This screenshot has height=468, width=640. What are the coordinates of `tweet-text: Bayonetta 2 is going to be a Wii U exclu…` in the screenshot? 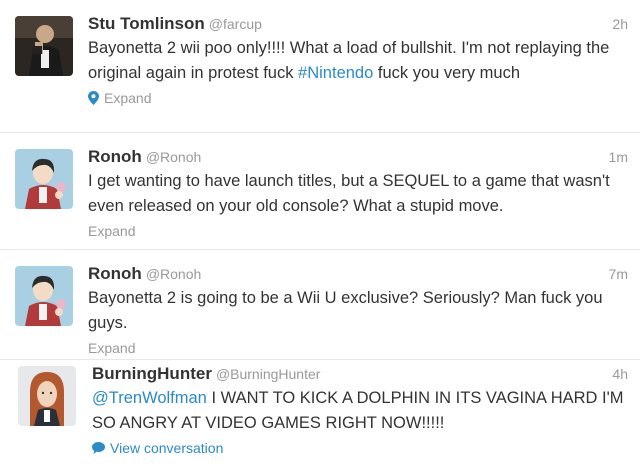 It's located at (345, 310).